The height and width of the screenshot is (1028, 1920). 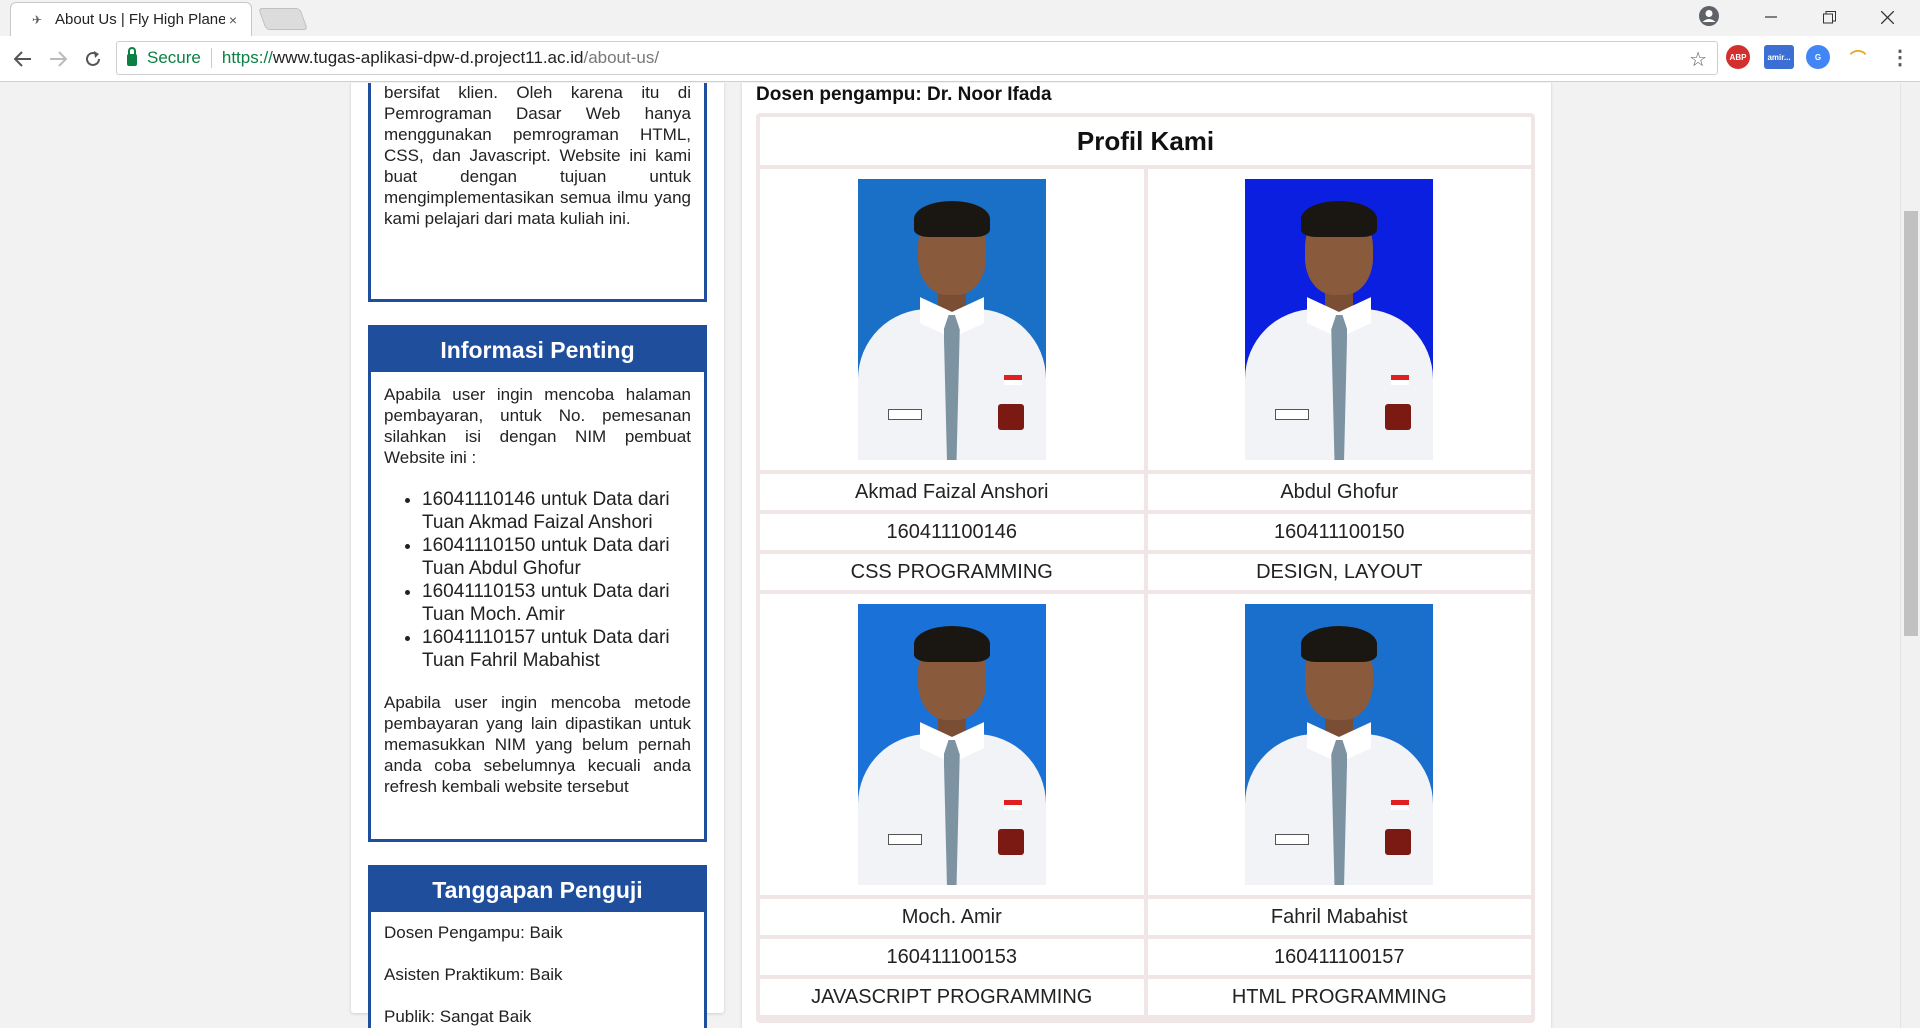 I want to click on response-dosen: Dosen Pengampu: Baik, so click(x=473, y=932).